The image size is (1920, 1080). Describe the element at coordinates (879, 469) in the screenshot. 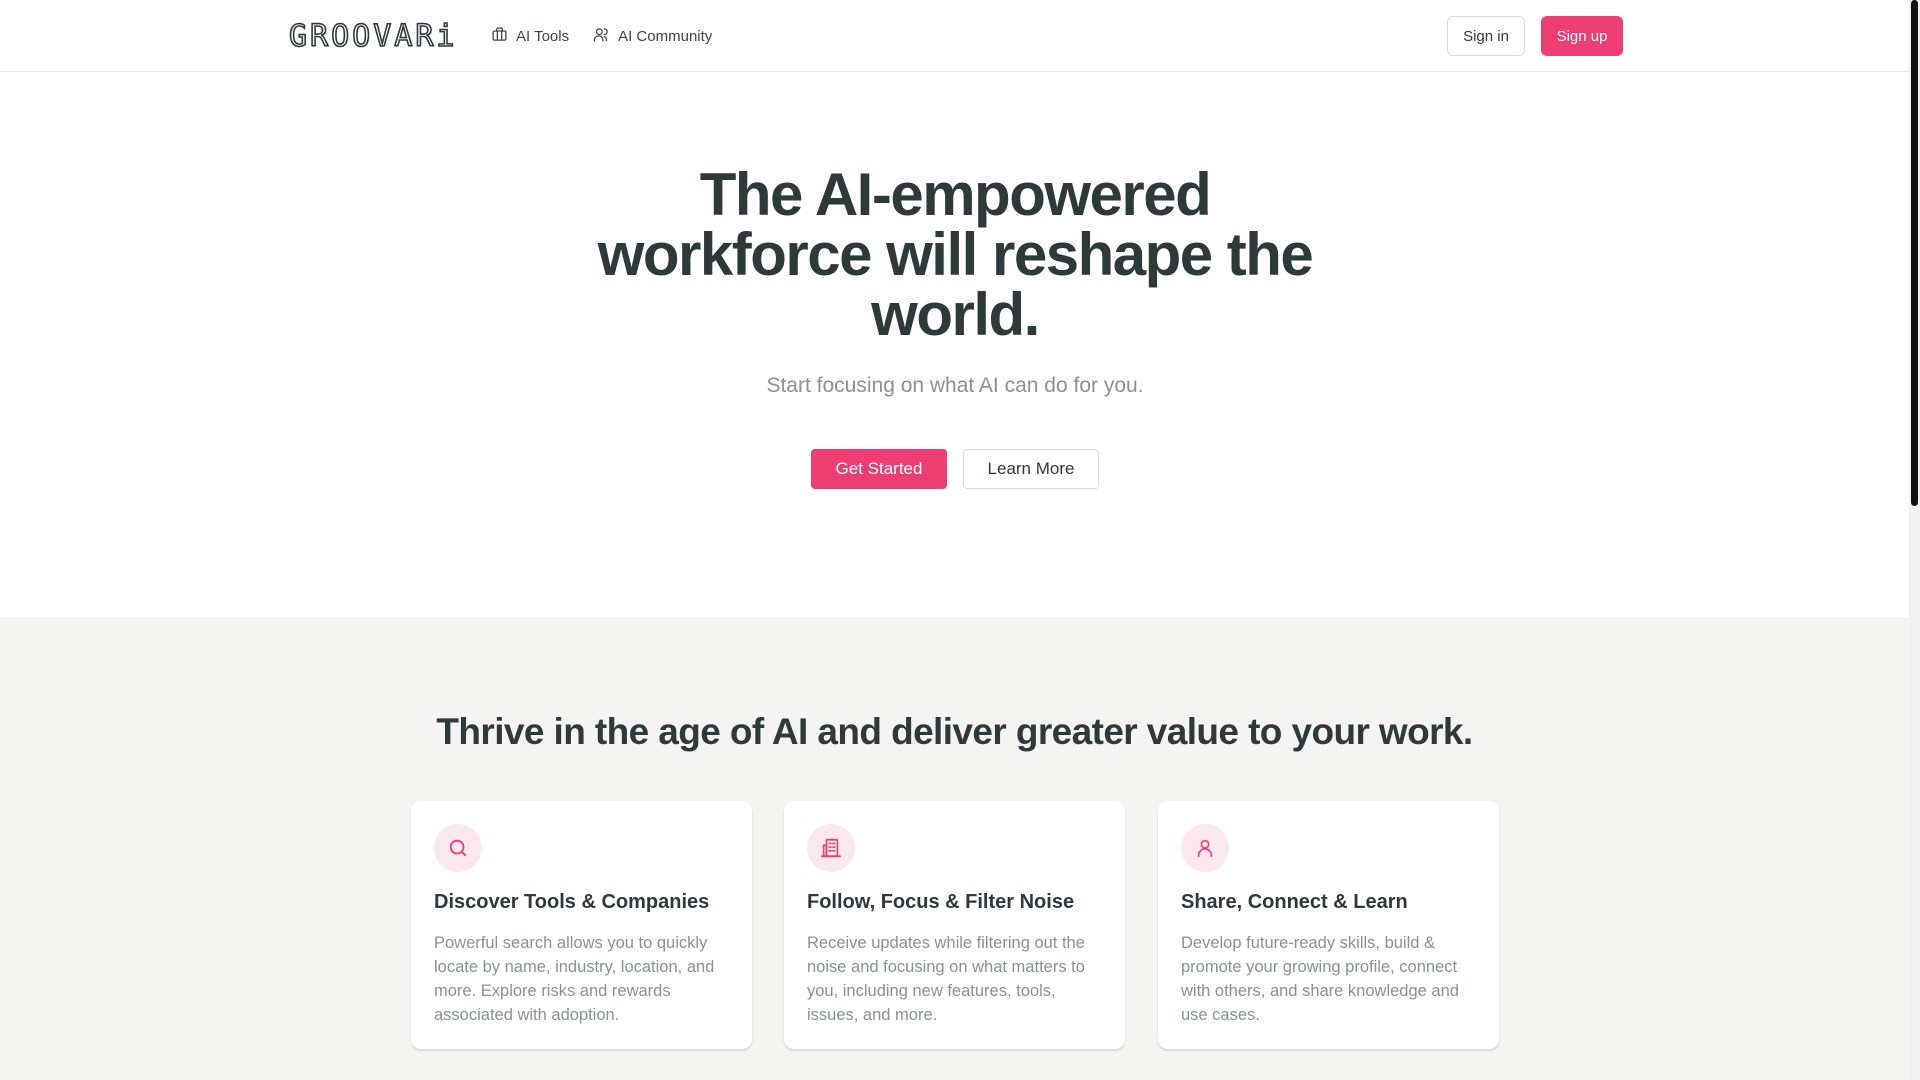

I see `get-started-button: Get Started` at that location.